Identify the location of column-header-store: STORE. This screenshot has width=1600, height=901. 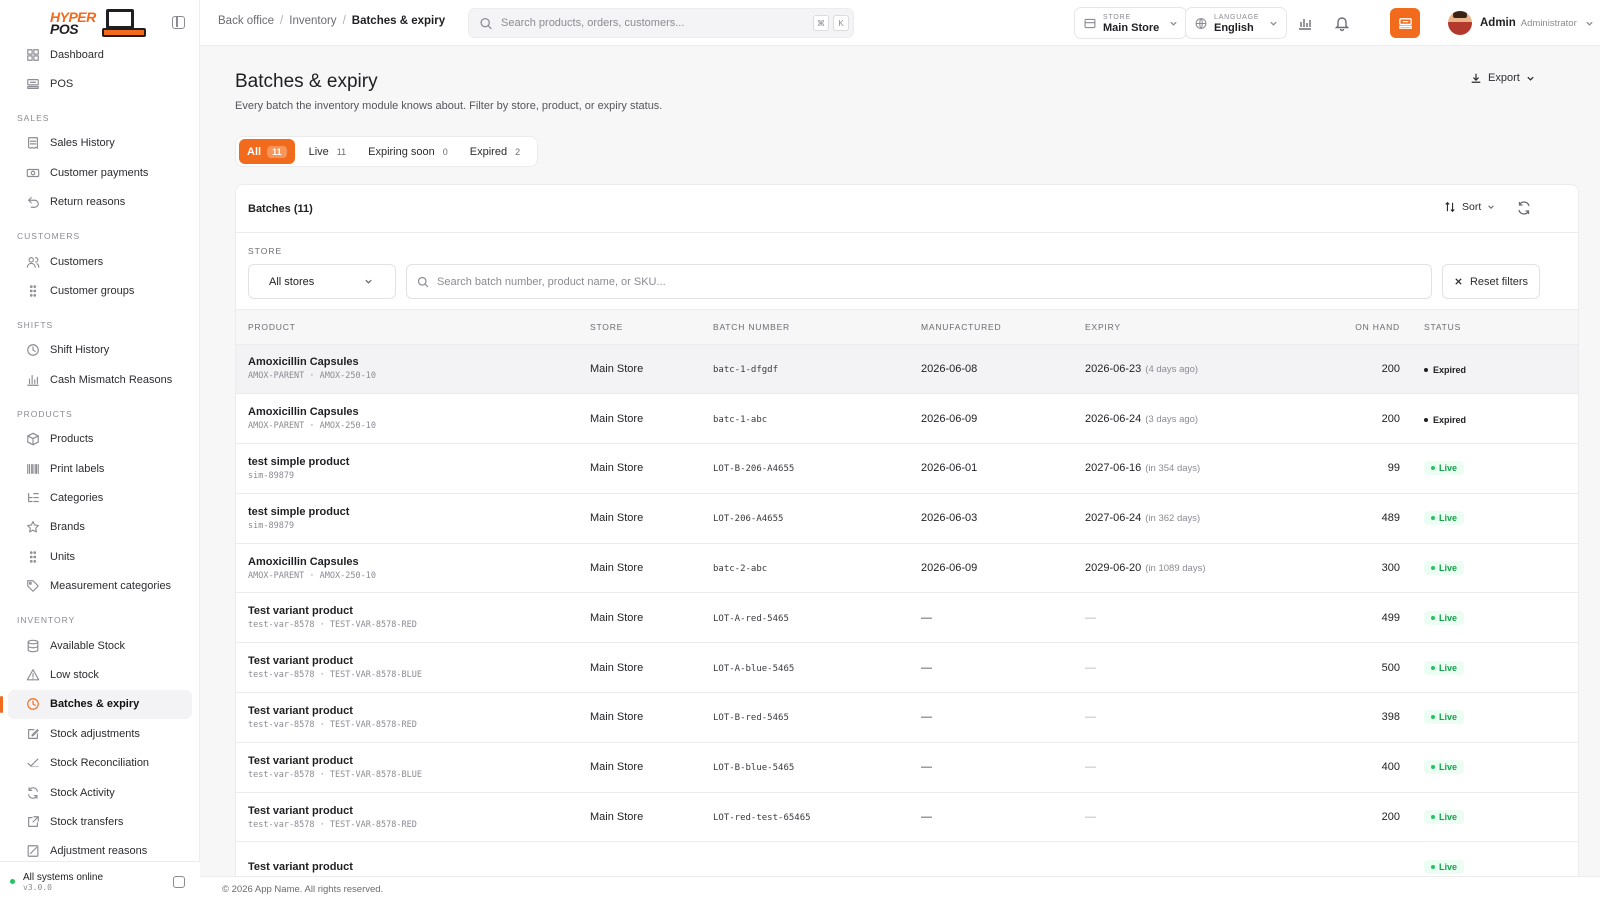
(639, 327).